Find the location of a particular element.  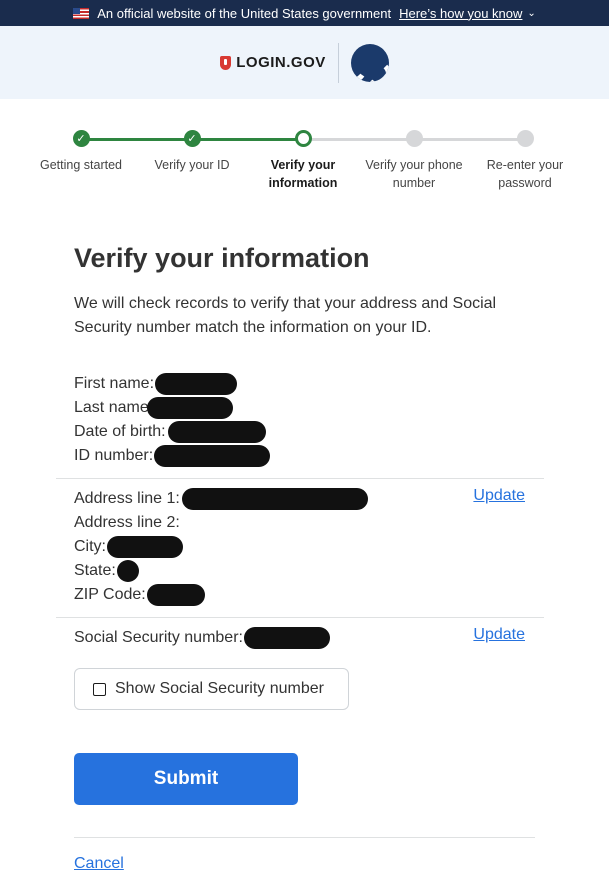

city-row: City: is located at coordinates (309, 547).